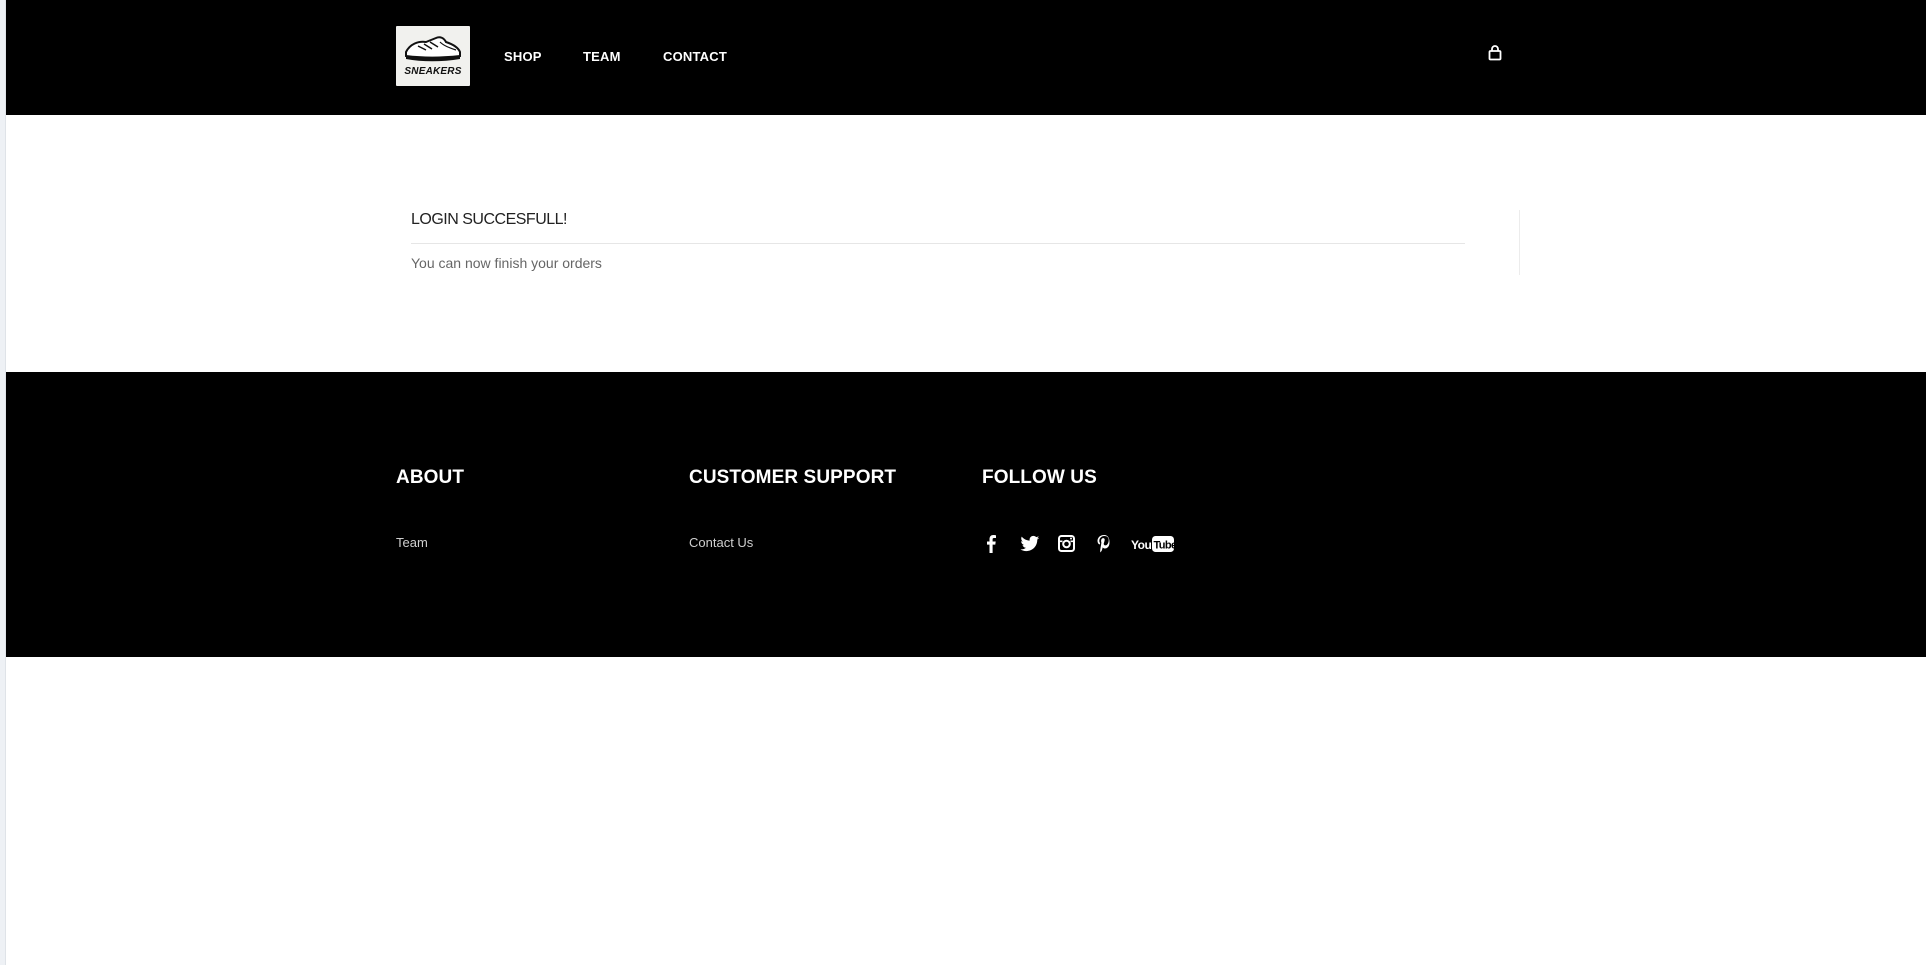  I want to click on nav-team: TEAM, so click(602, 56).